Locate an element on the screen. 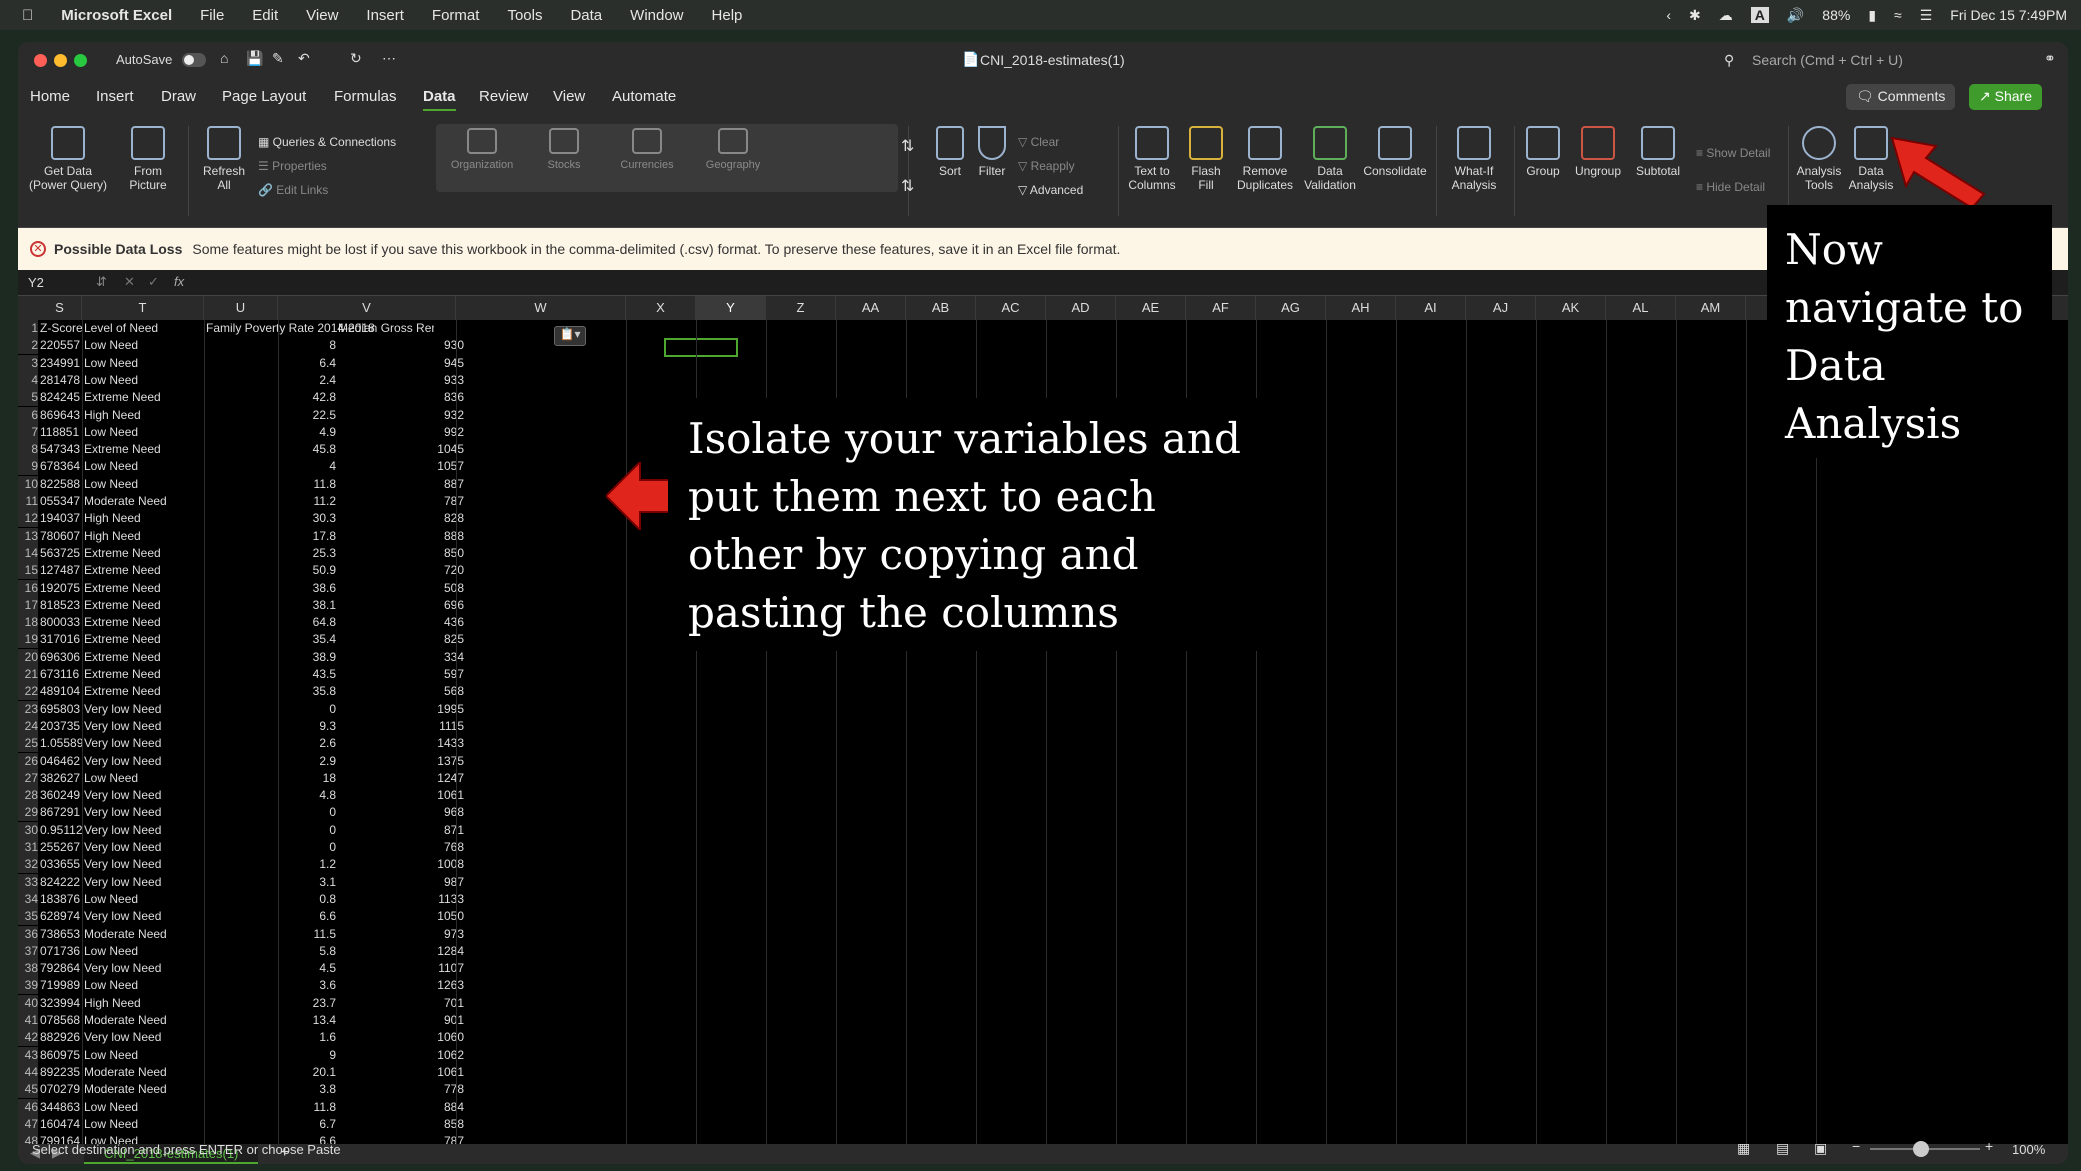  row-number: 10 is located at coordinates (28, 484).